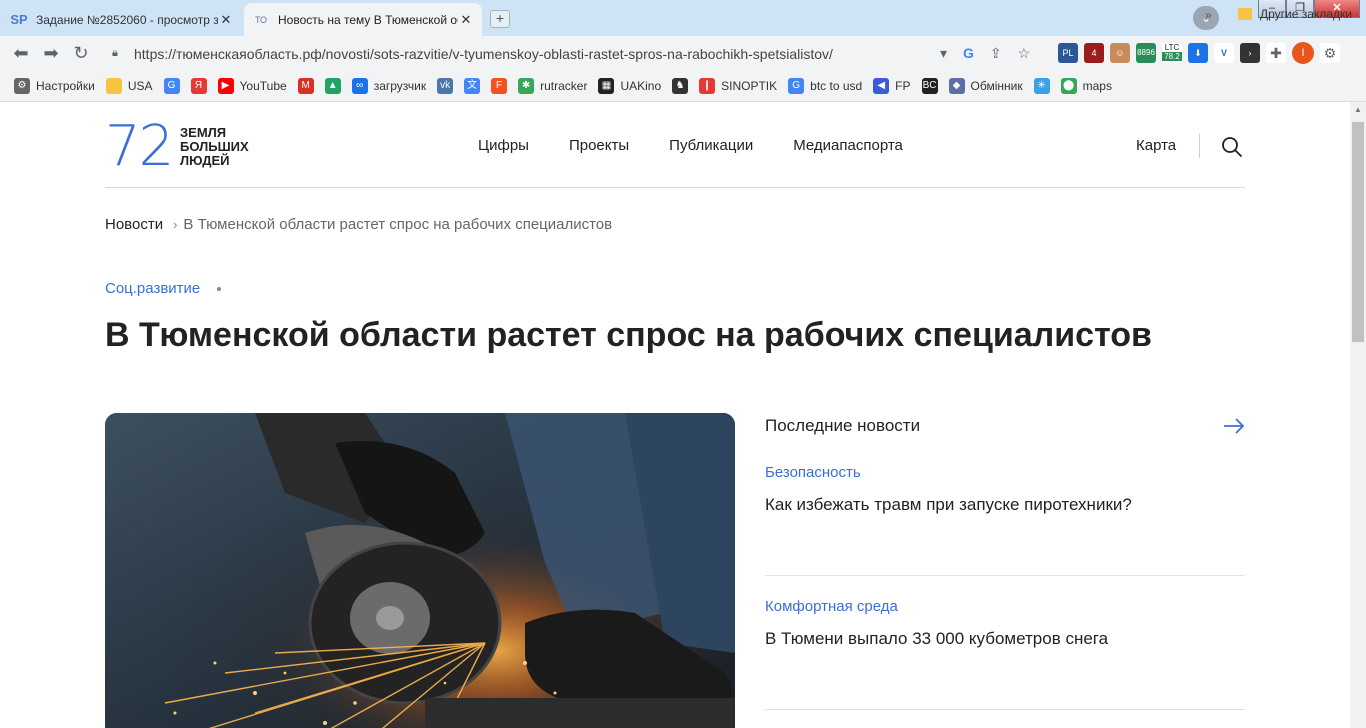  What do you see at coordinates (836, 85) in the screenshot?
I see `bookmark-label: btc to usd` at bounding box center [836, 85].